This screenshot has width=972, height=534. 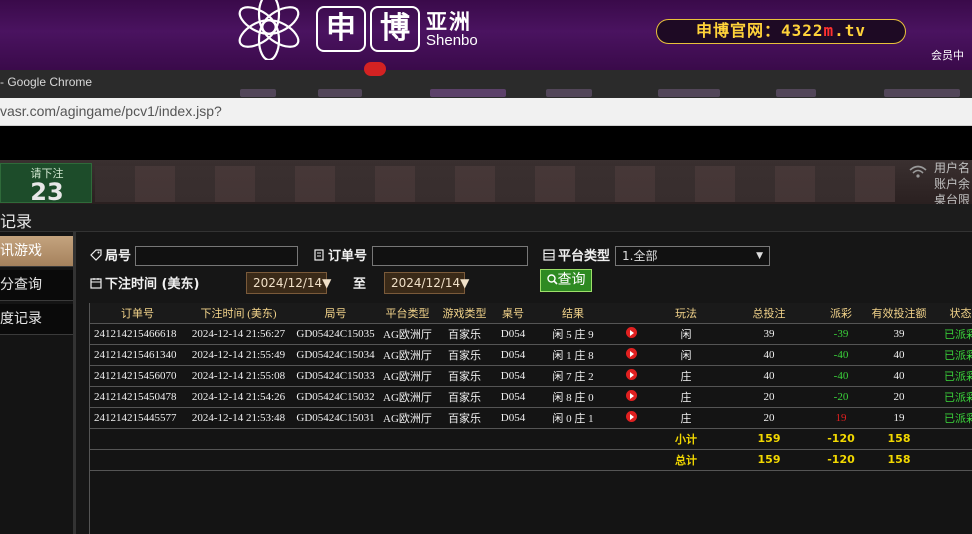 What do you see at coordinates (341, 29) in the screenshot?
I see `logo-char-shen: 申` at bounding box center [341, 29].